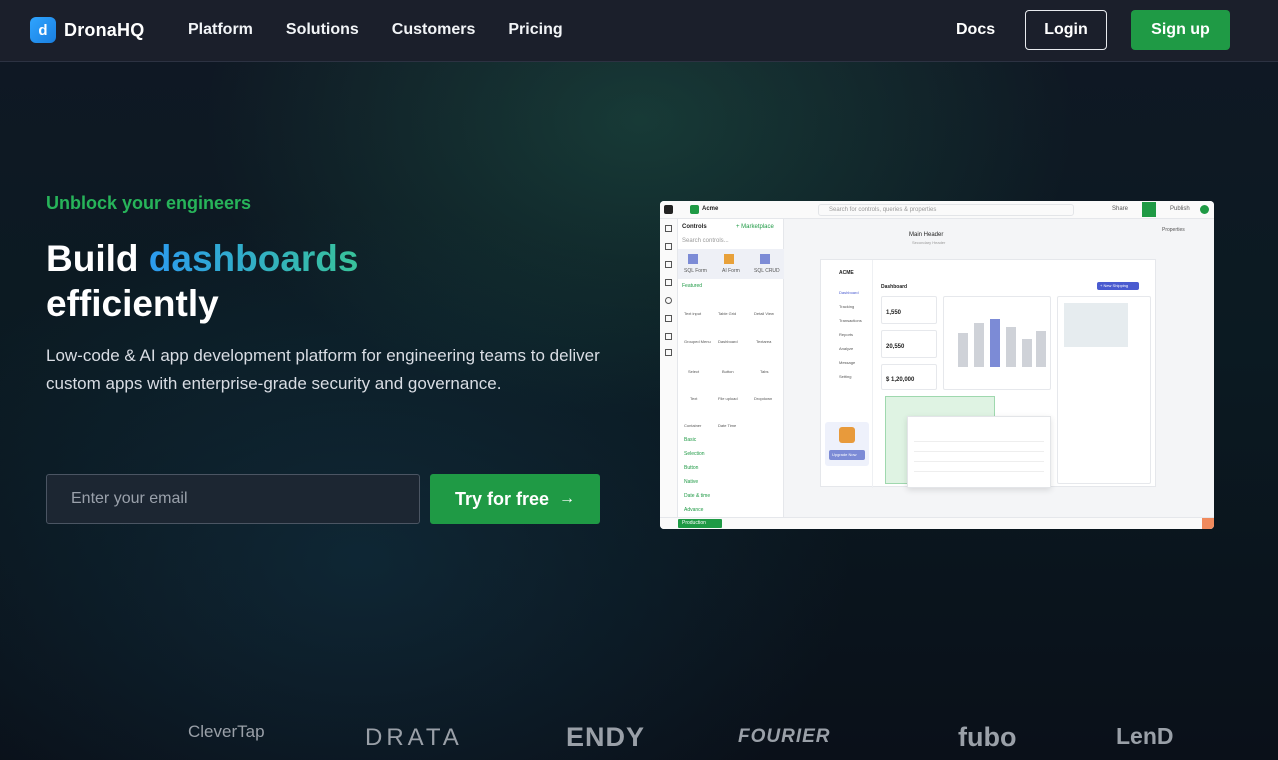  Describe the element at coordinates (1208, 523) in the screenshot. I see `help-icon` at that location.